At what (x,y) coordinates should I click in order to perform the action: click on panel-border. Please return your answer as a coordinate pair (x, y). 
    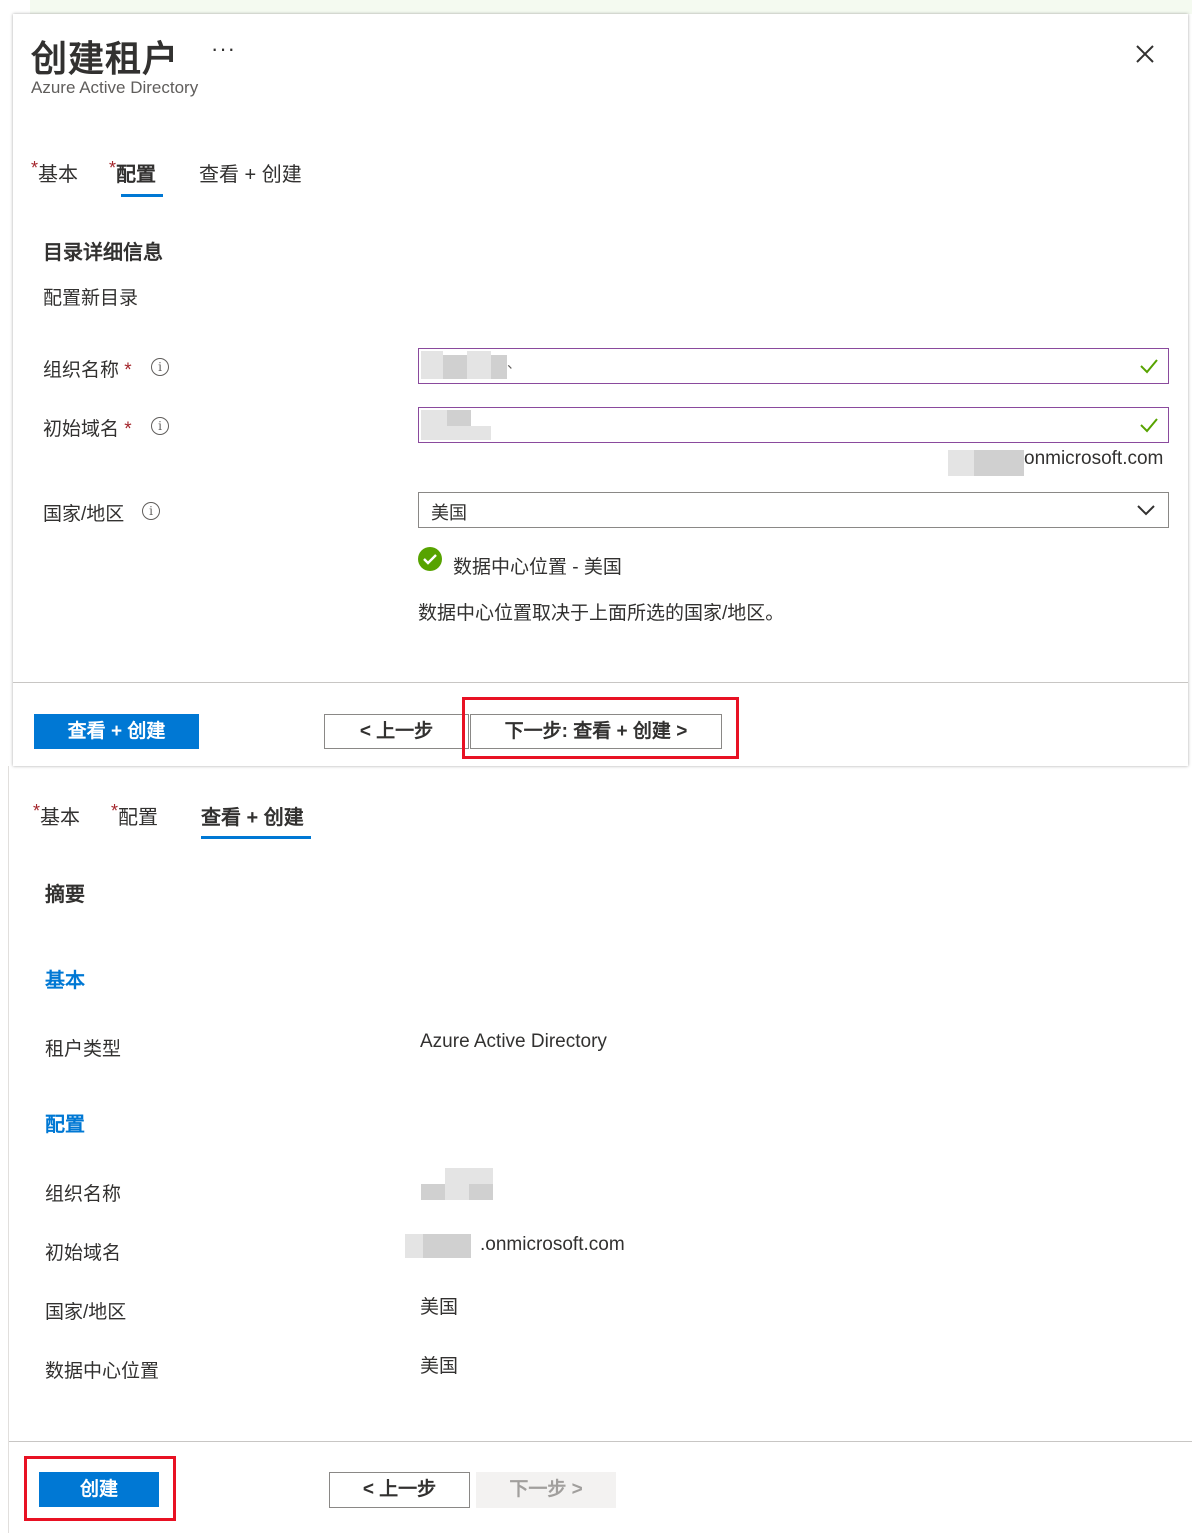
    Looking at the image, I should click on (8, 1149).